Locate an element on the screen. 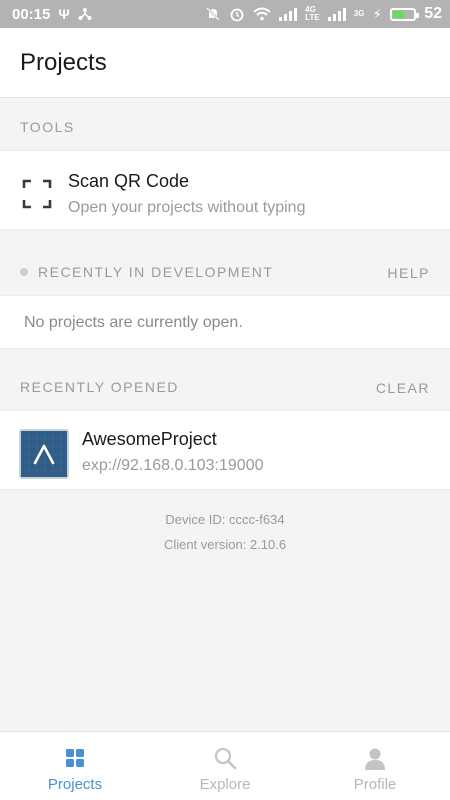  project-url: exp://92.168.0.103:19000 is located at coordinates (173, 465).